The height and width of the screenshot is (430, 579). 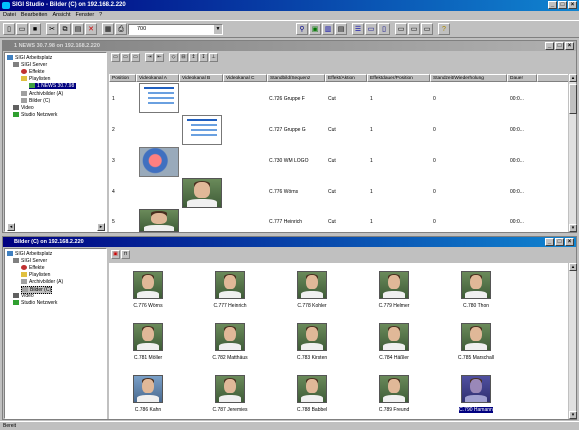 I want to click on playlist-tool-7-icon: ⊟, so click(x=183, y=57).